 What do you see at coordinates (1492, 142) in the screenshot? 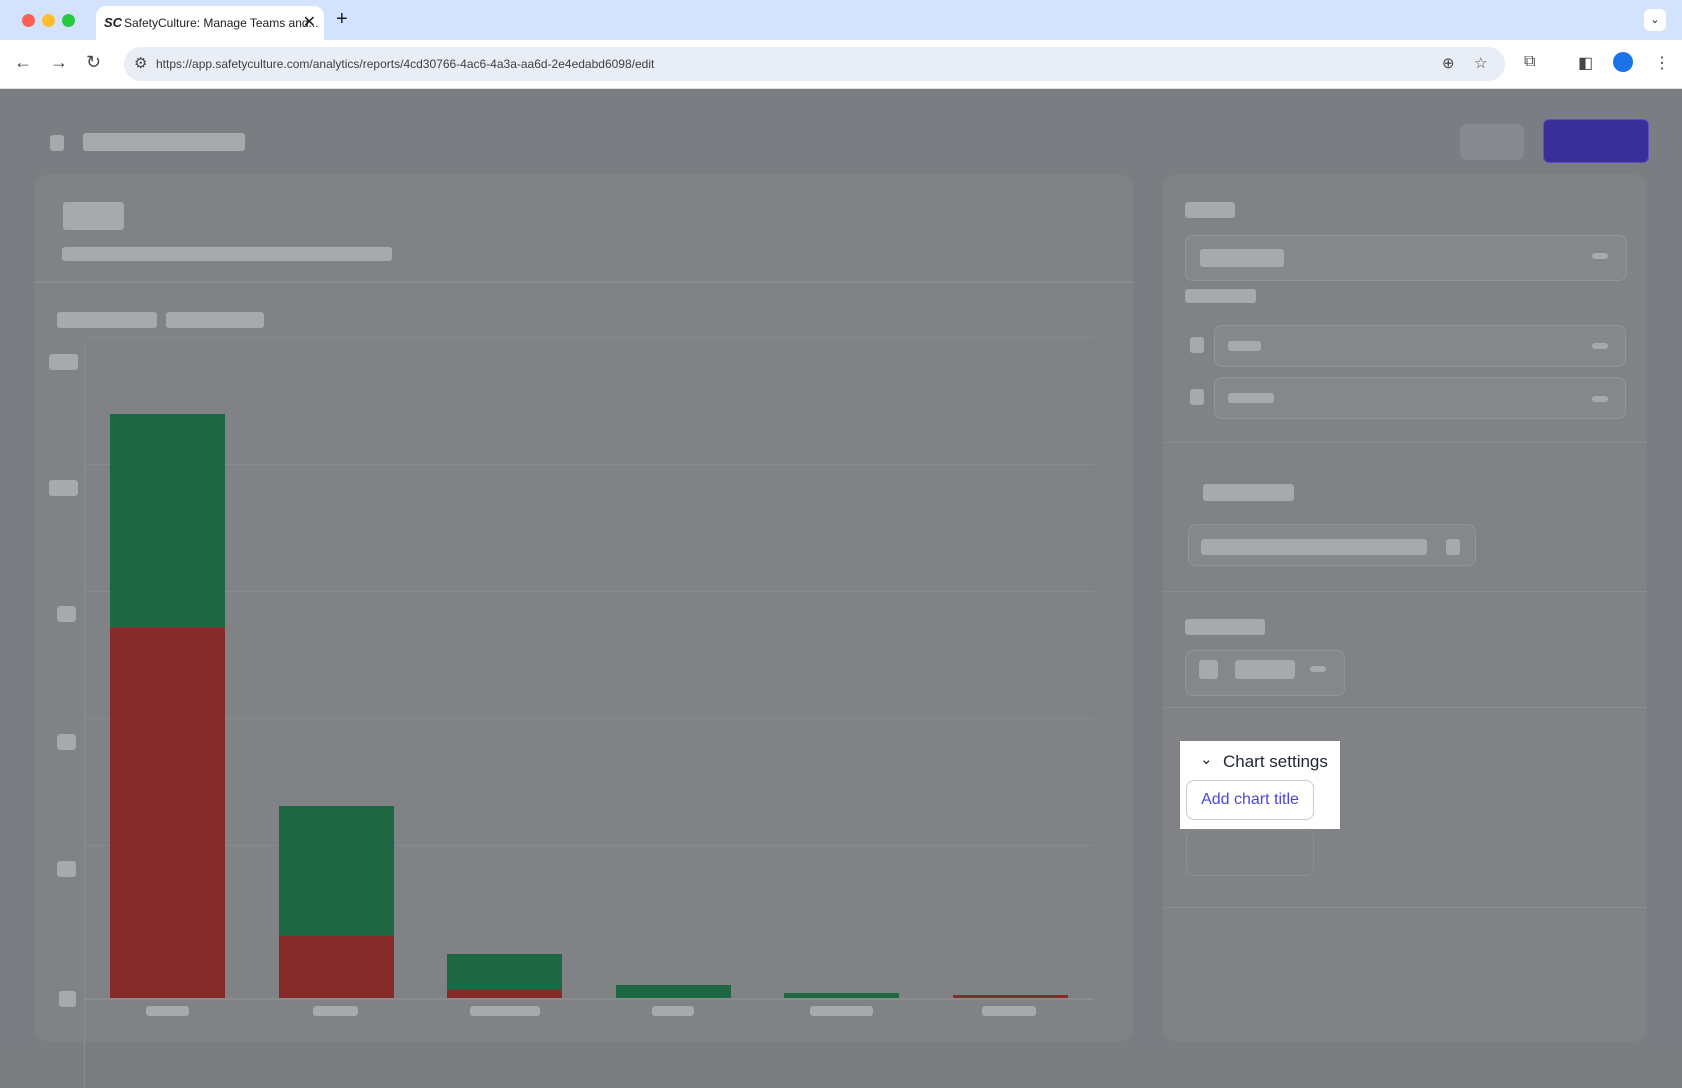
I see `cancel-button-placeholder` at bounding box center [1492, 142].